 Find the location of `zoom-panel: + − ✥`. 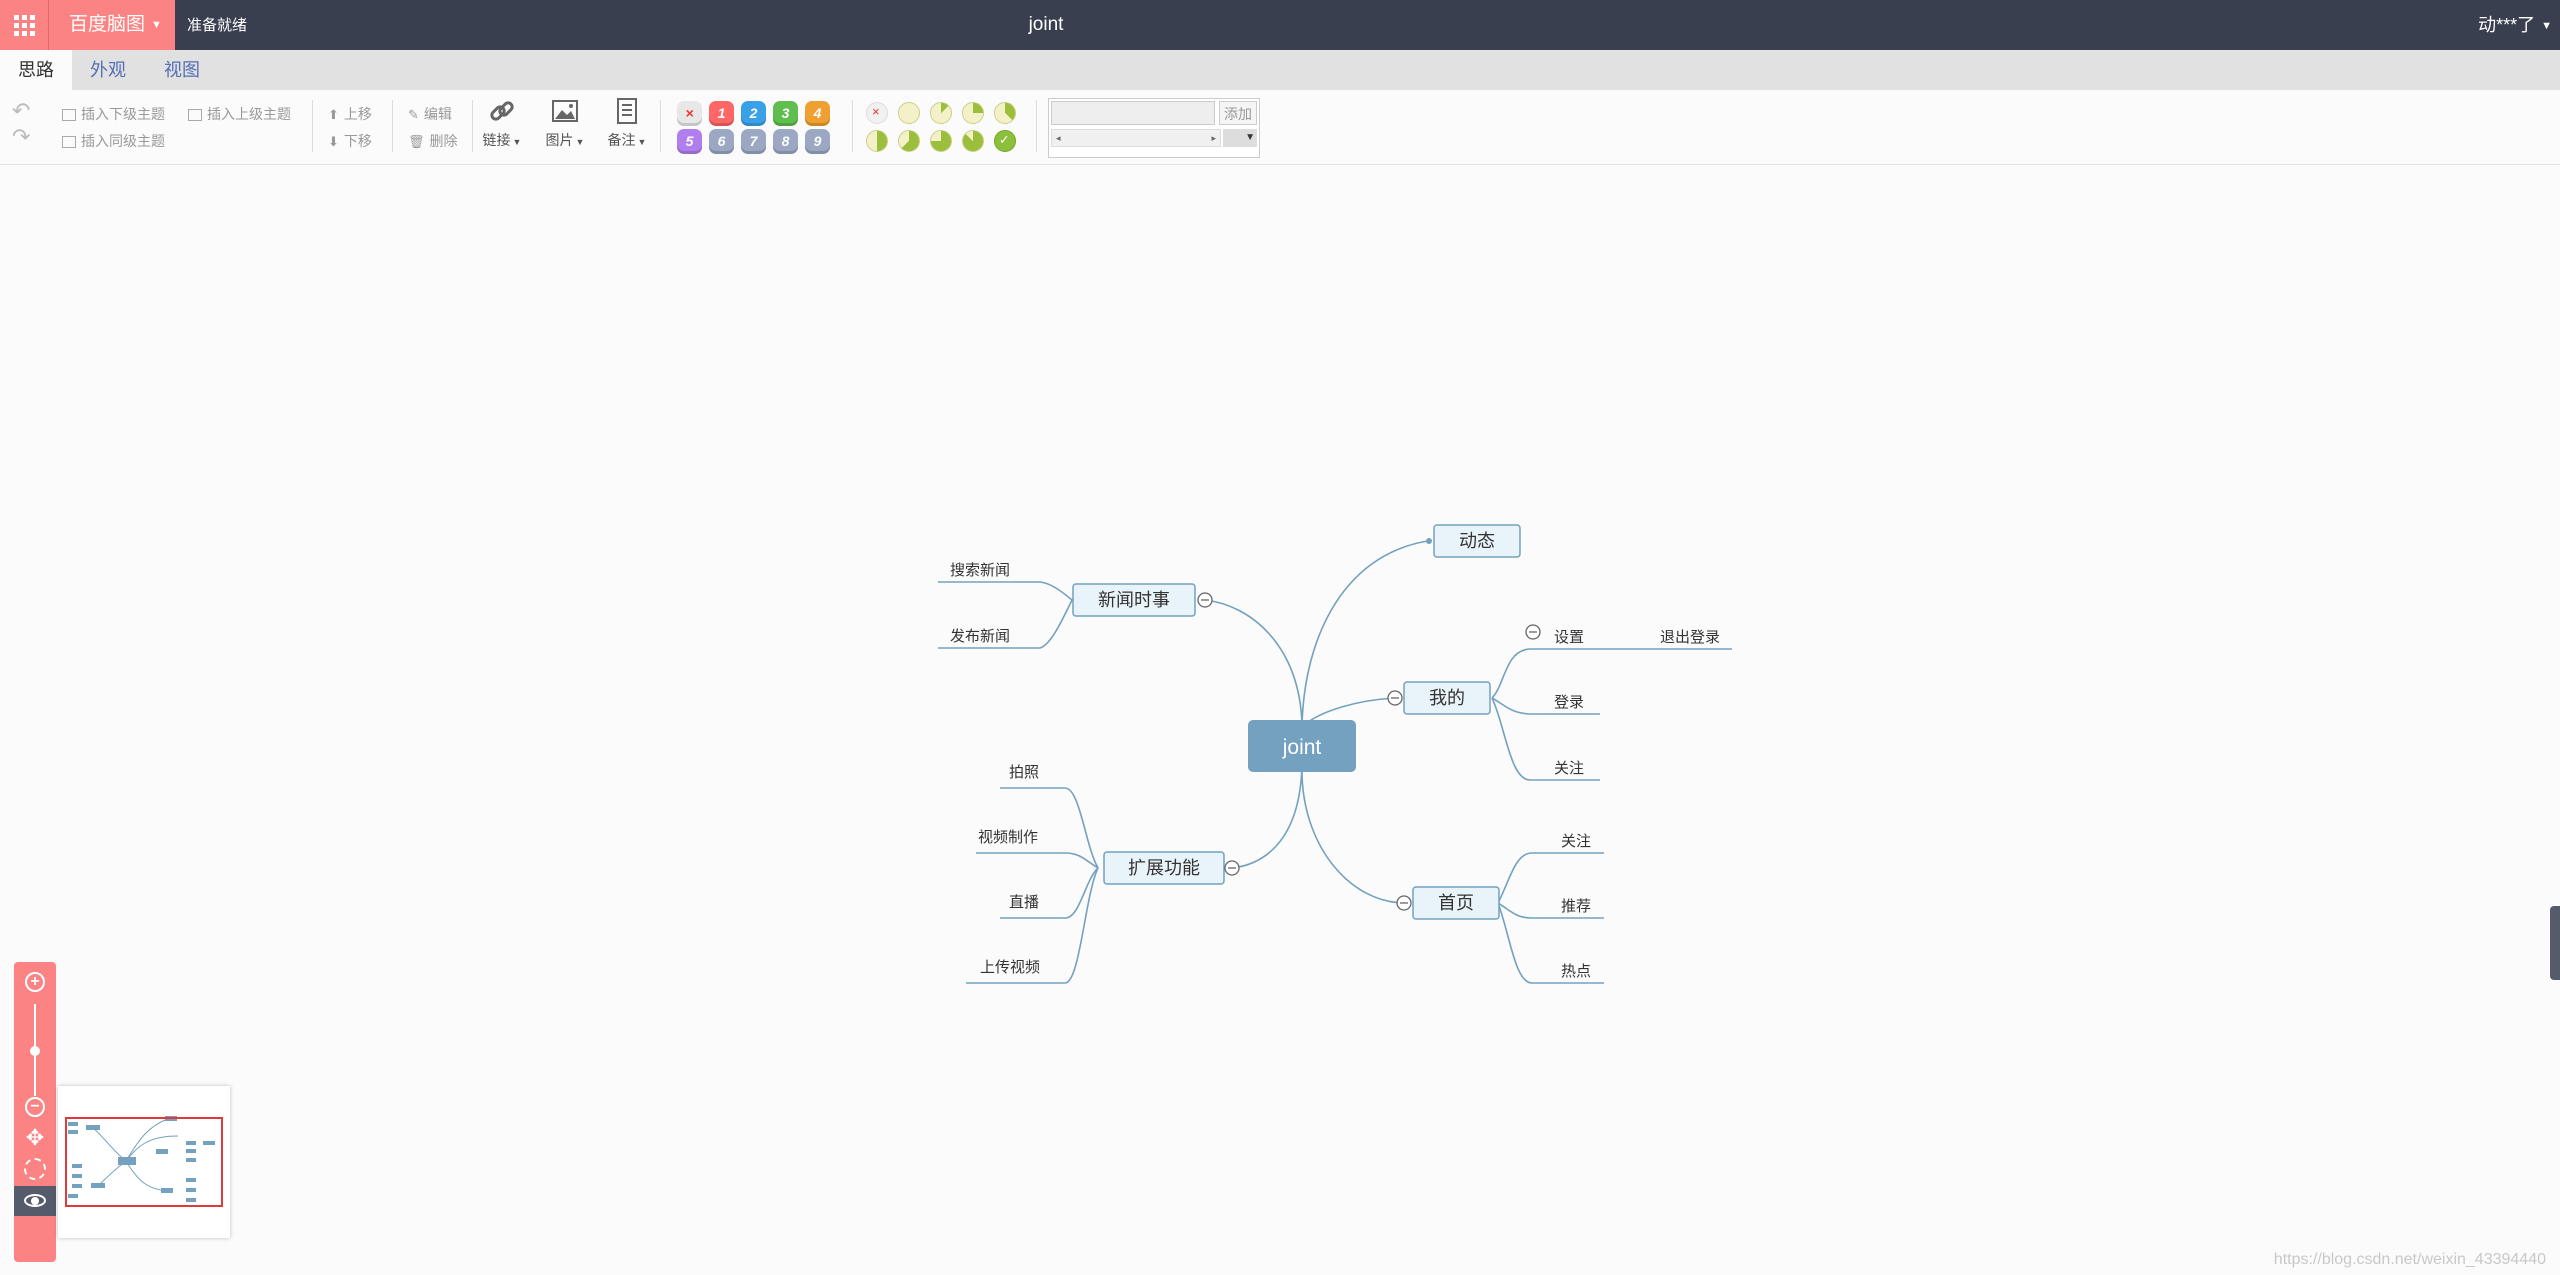

zoom-panel: + − ✥ is located at coordinates (35, 1112).